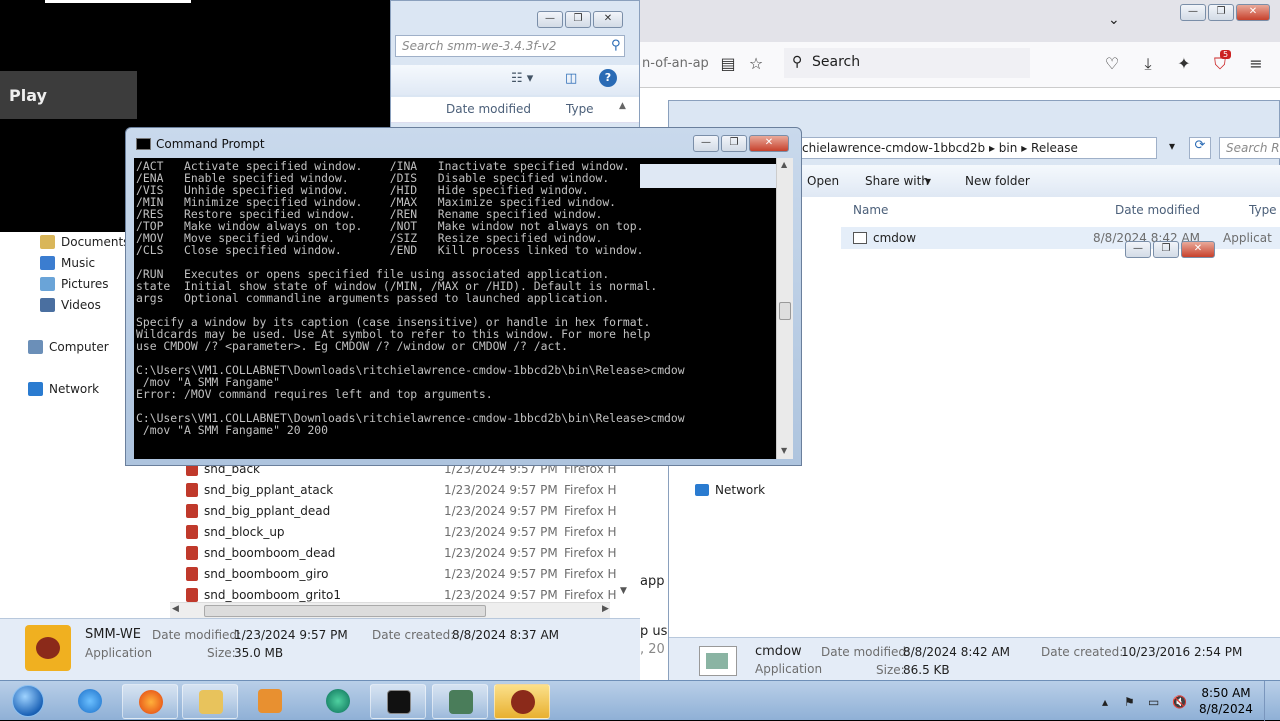 Image resolution: width=1280 pixels, height=721 pixels. I want to click on help-icon: ?, so click(608, 78).